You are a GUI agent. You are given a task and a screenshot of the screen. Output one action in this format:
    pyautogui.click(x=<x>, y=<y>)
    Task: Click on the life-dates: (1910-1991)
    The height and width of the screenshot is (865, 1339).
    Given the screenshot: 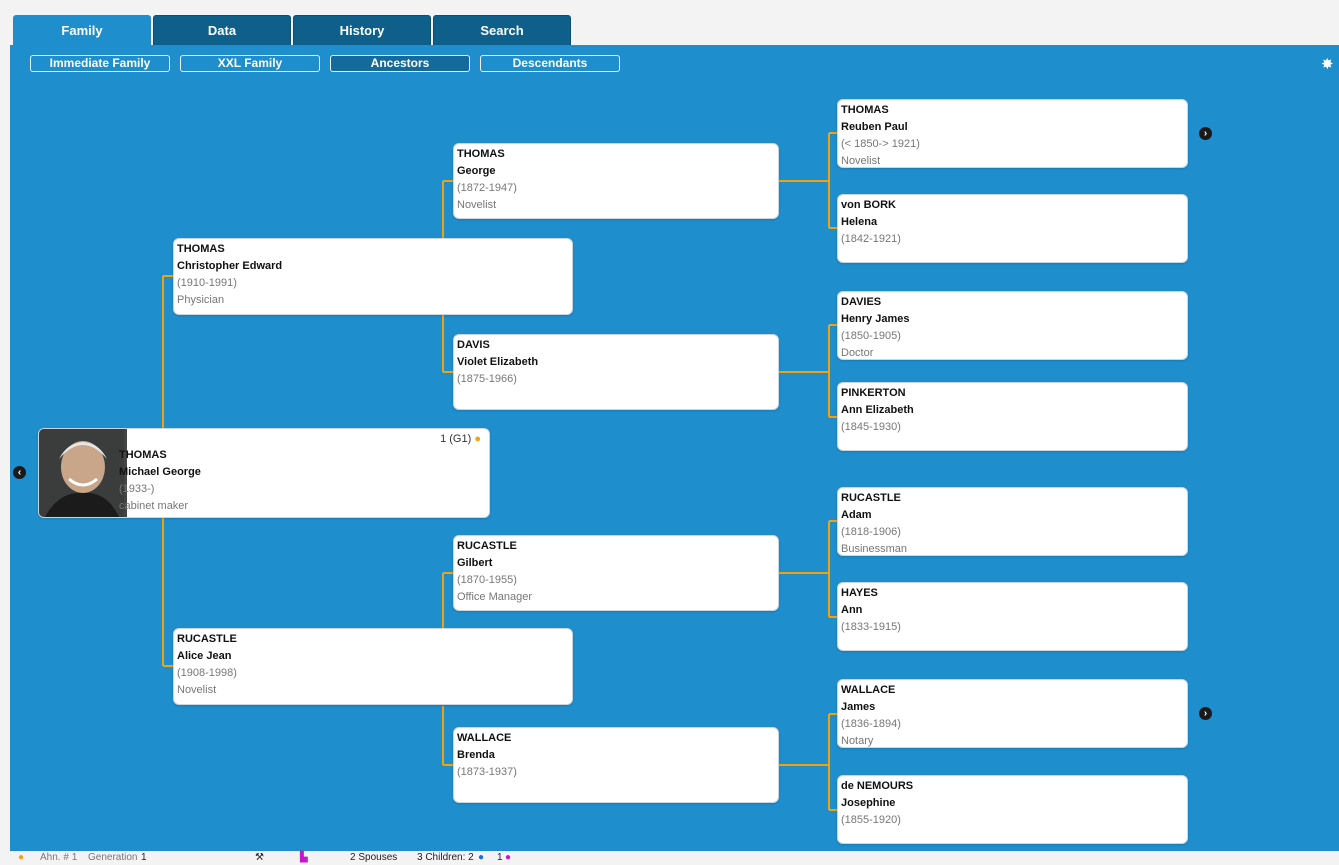 What is the action you would take?
    pyautogui.click(x=207, y=283)
    